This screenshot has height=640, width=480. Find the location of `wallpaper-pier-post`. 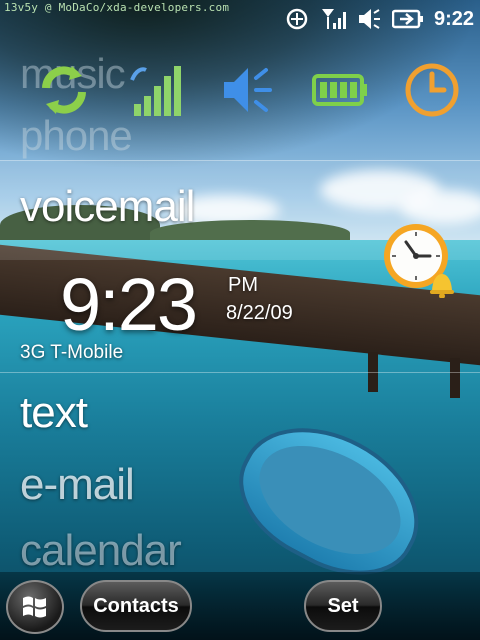

wallpaper-pier-post is located at coordinates (455, 378).